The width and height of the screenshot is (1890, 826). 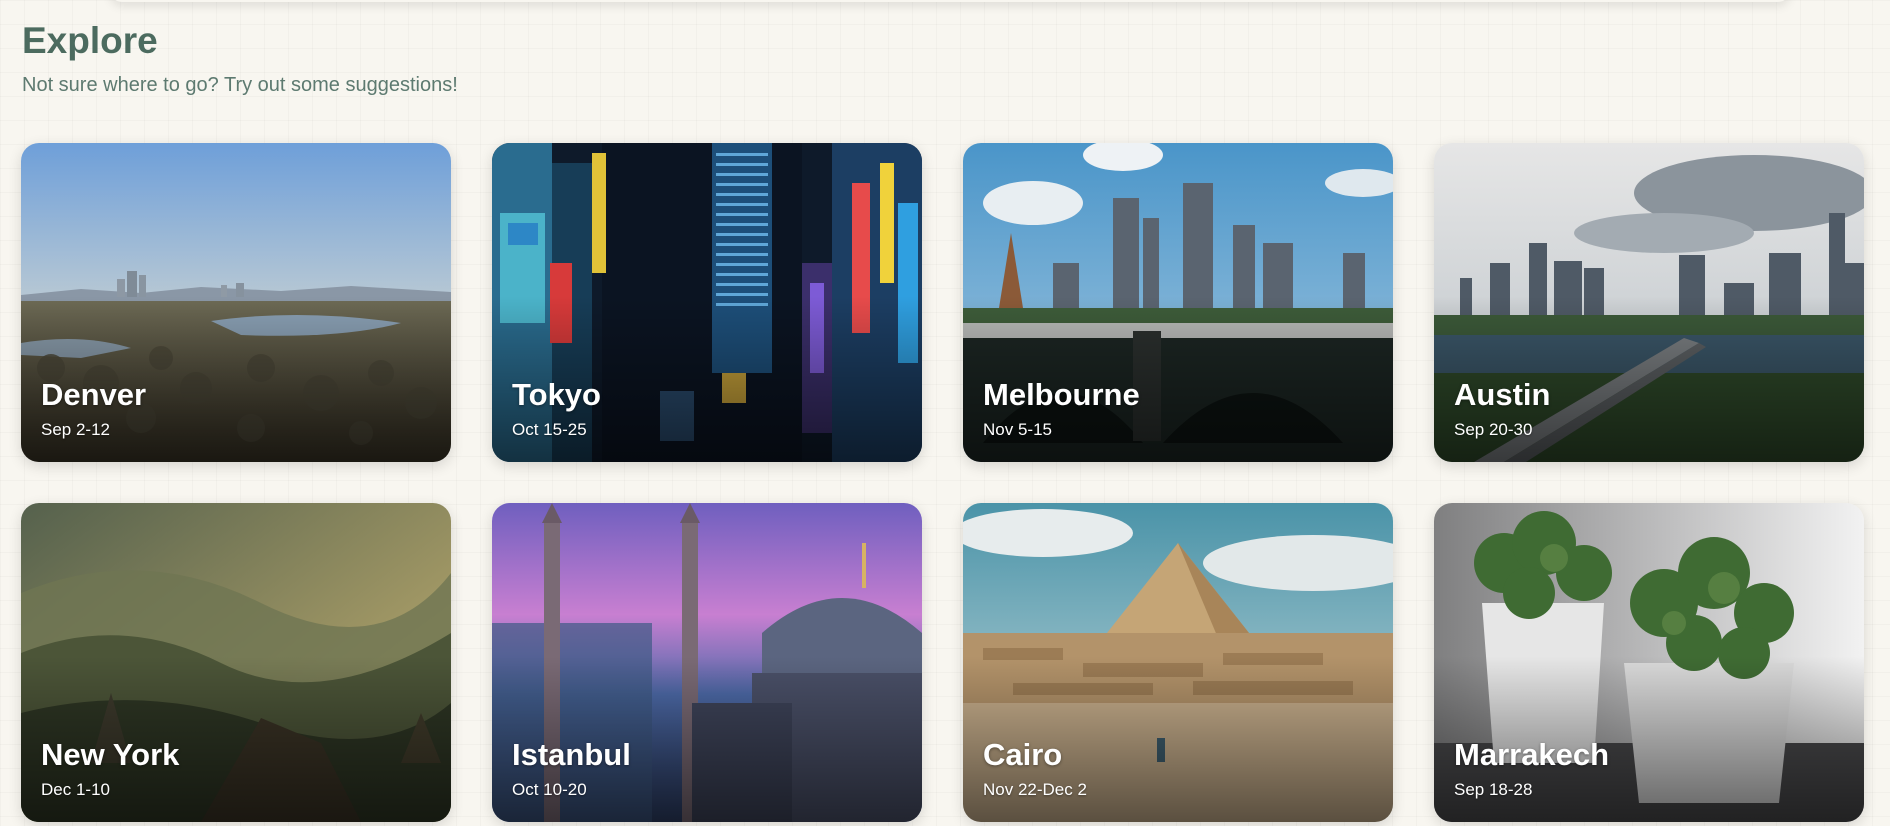 What do you see at coordinates (1493, 789) in the screenshot?
I see `destination-dates: Sep 18-28` at bounding box center [1493, 789].